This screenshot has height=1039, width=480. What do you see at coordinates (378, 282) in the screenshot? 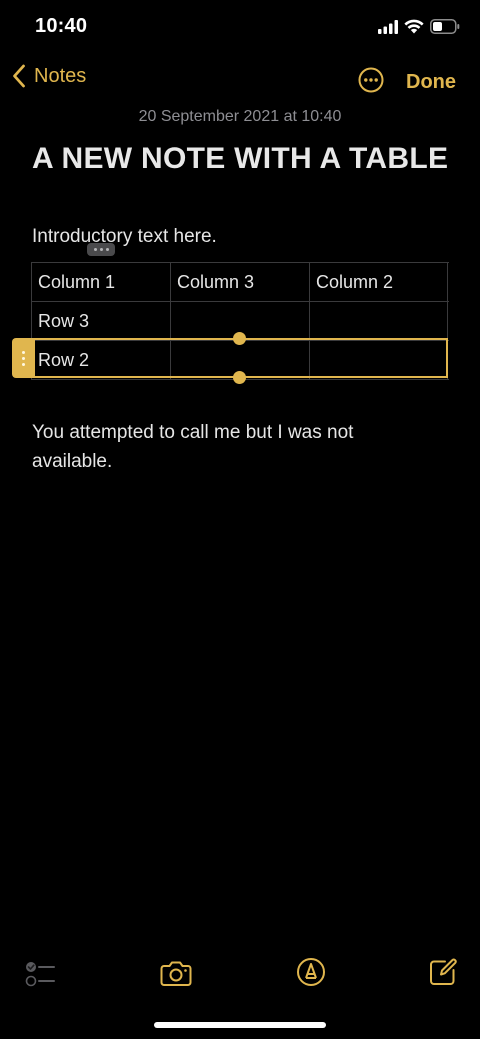
I see `table-cell: Column 2` at bounding box center [378, 282].